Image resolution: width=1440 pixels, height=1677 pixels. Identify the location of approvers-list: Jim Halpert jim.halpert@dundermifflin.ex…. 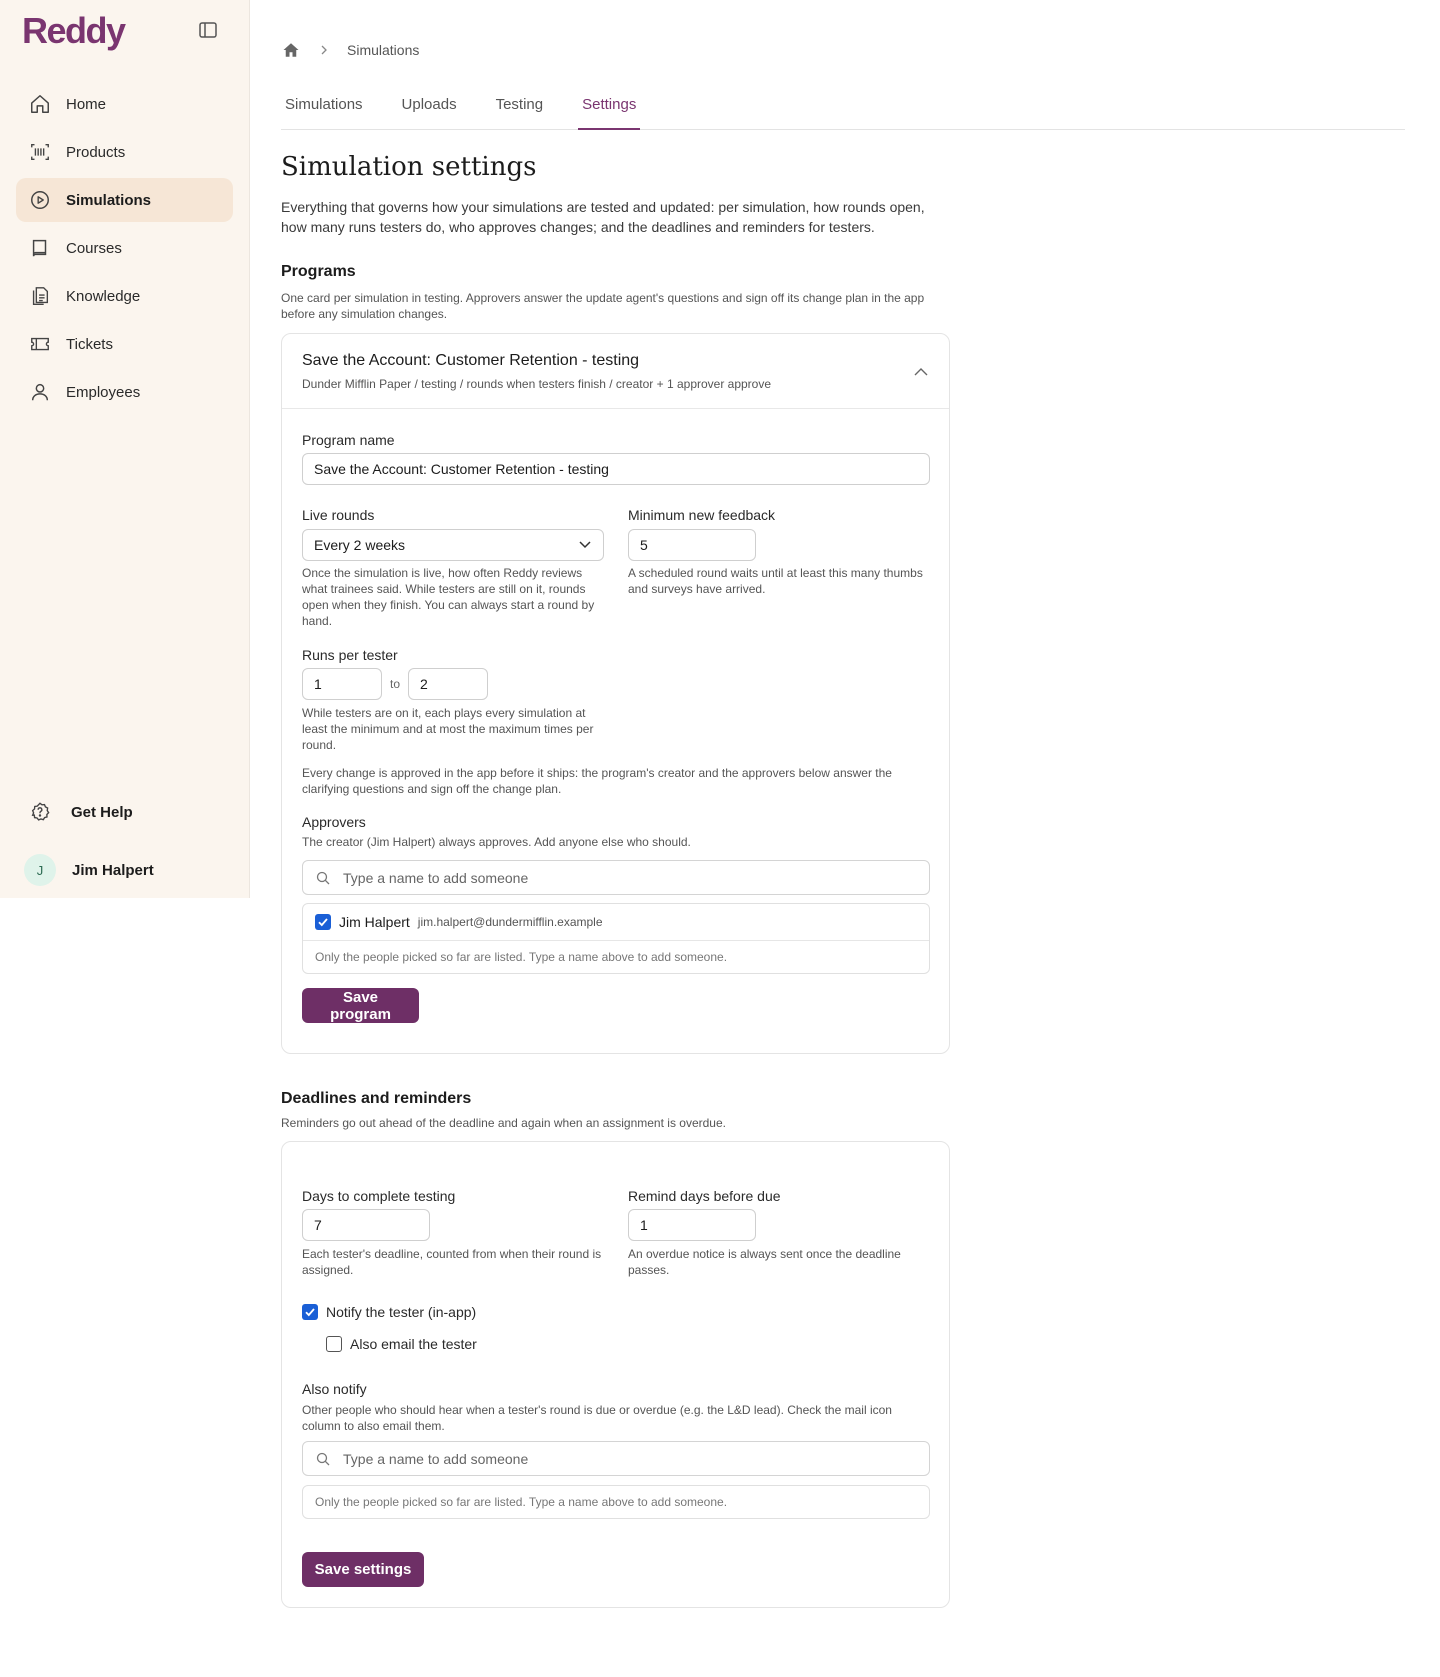
(616, 938).